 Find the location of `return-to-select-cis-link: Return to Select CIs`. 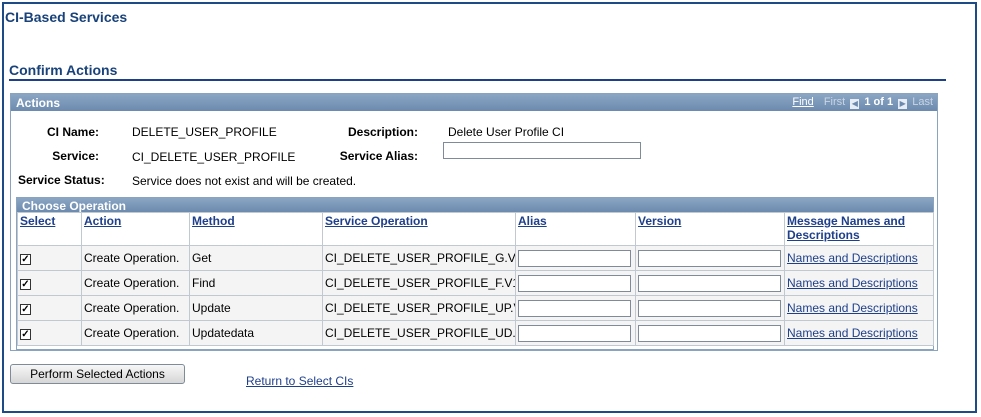

return-to-select-cis-link: Return to Select CIs is located at coordinates (299, 381).